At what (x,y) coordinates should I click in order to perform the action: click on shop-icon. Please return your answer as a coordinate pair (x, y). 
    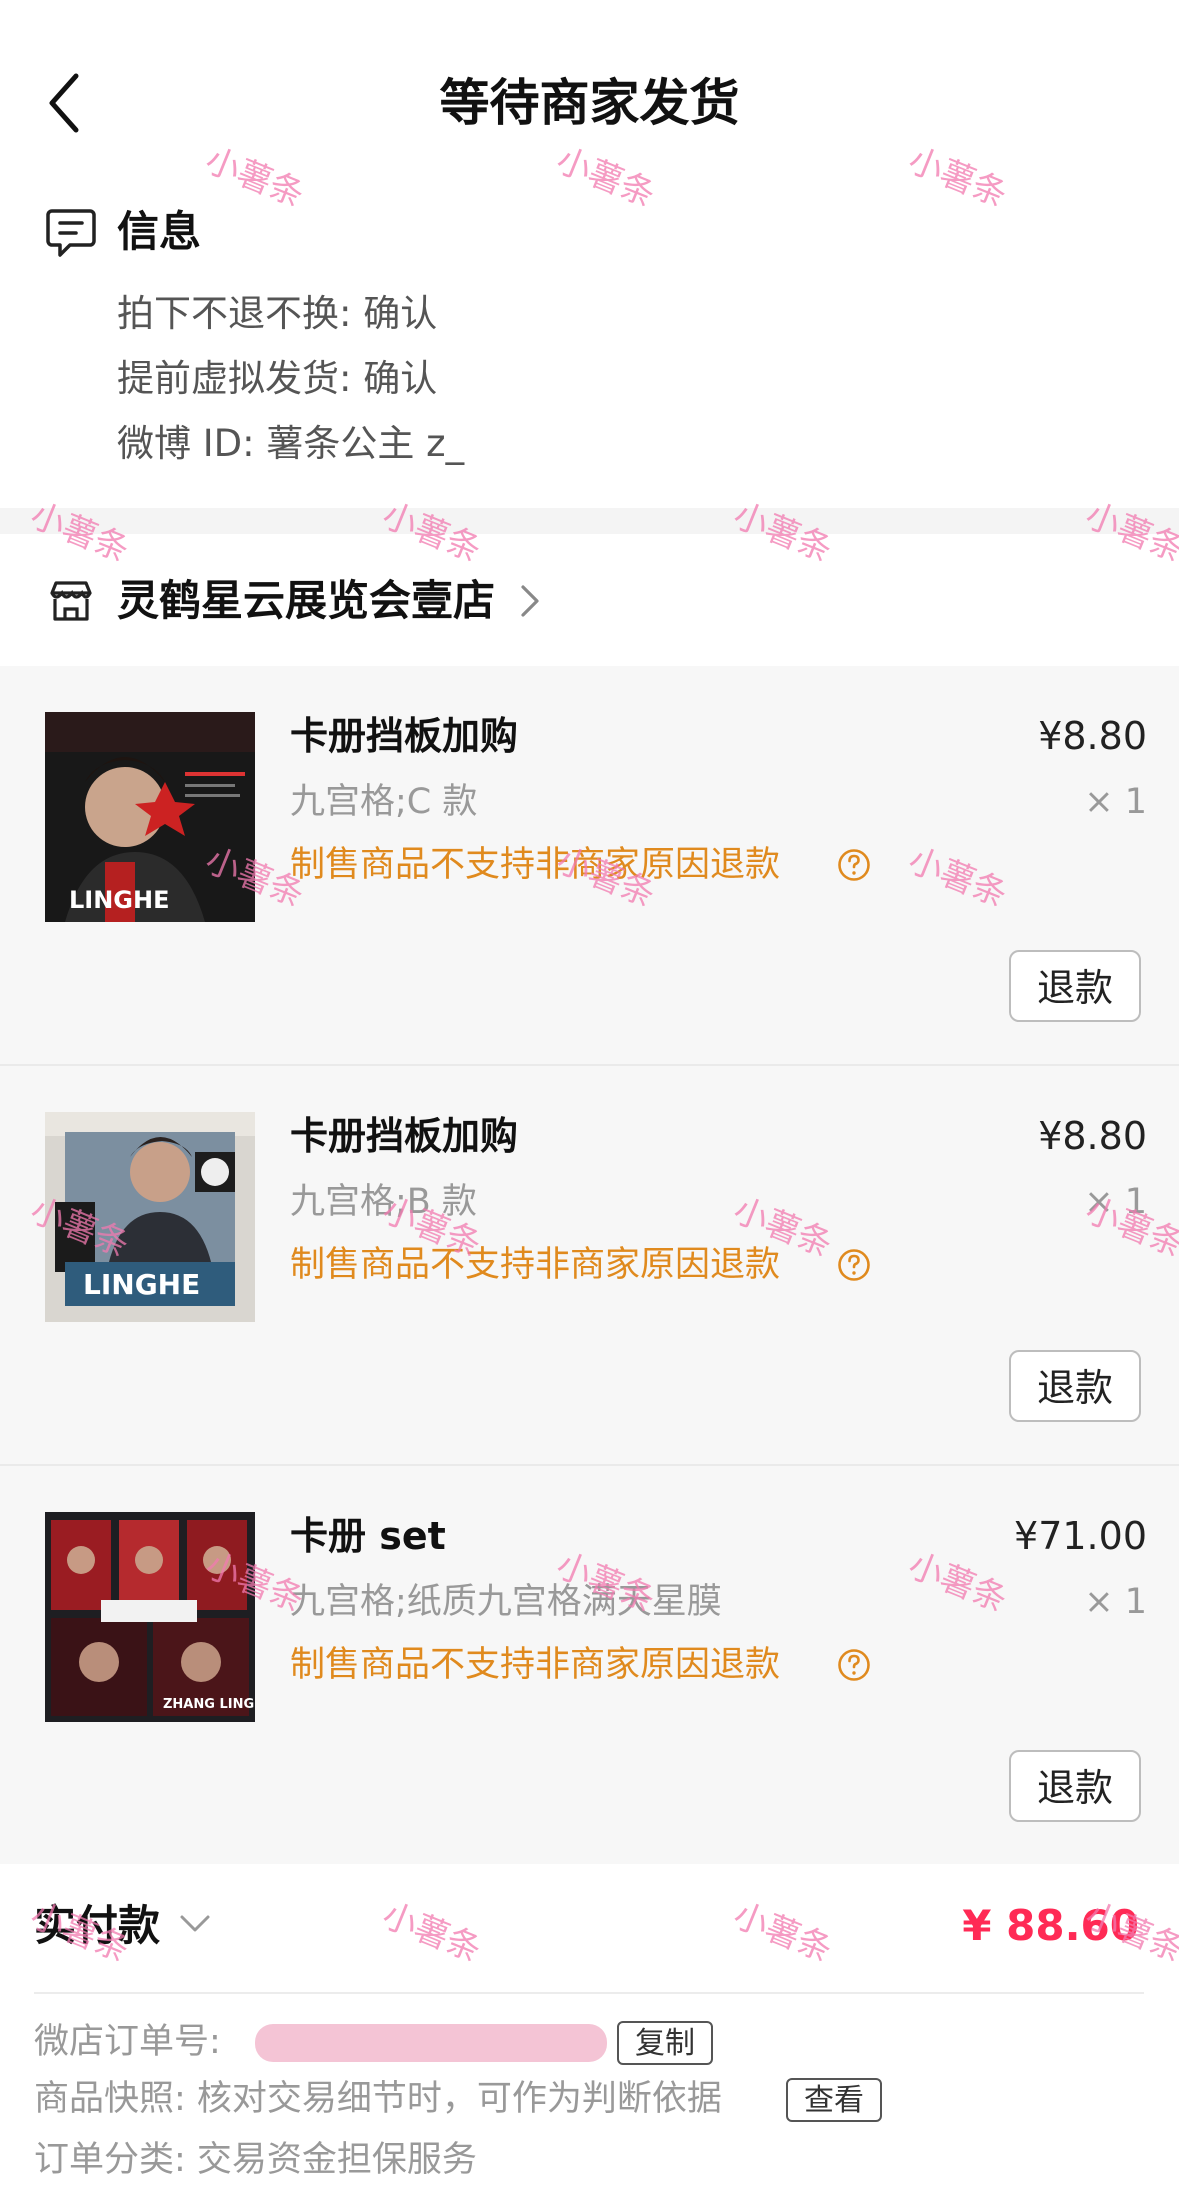
    Looking at the image, I should click on (71, 601).